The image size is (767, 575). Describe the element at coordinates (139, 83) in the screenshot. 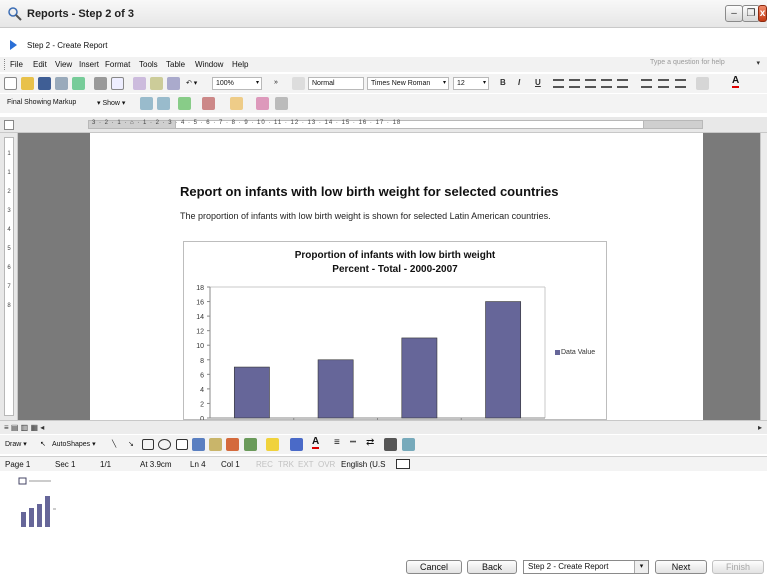

I see `cut-icon` at that location.